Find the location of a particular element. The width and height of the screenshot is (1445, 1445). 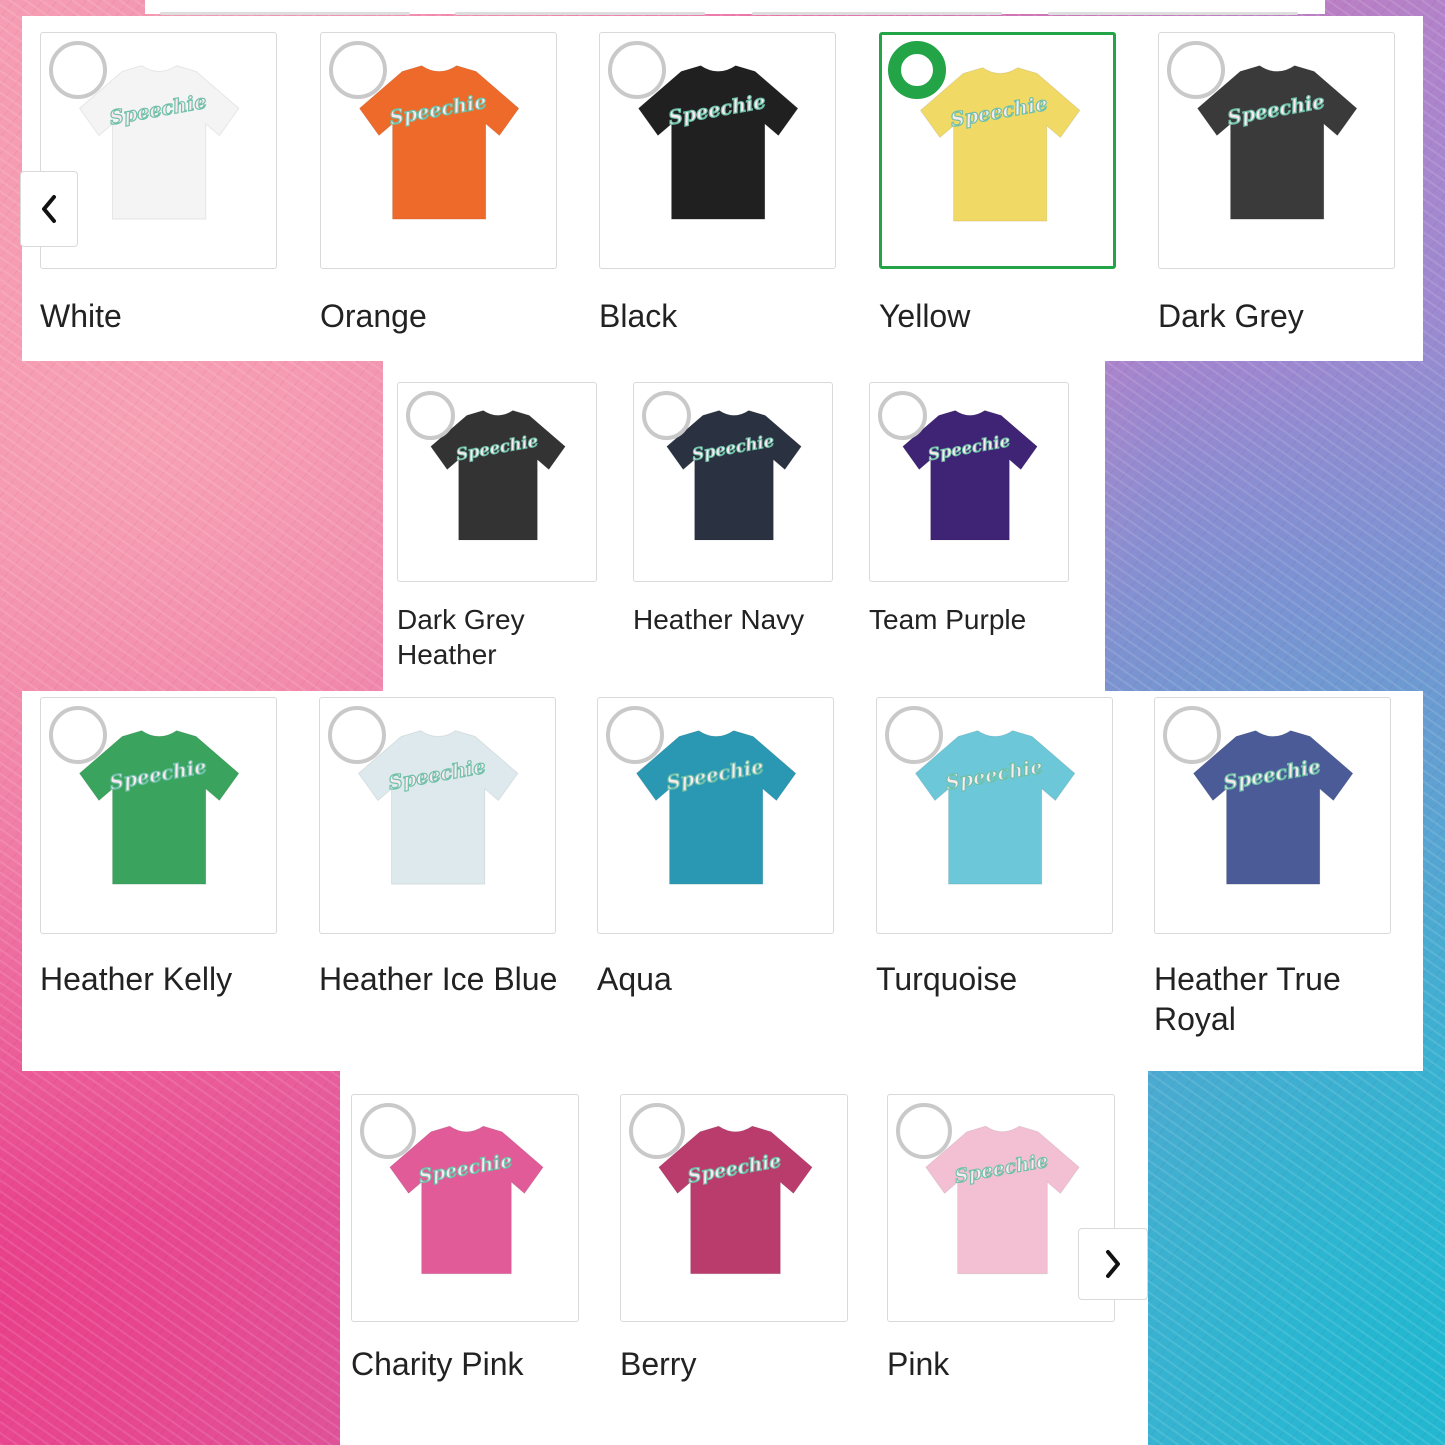

next-button is located at coordinates (1113, 1264).